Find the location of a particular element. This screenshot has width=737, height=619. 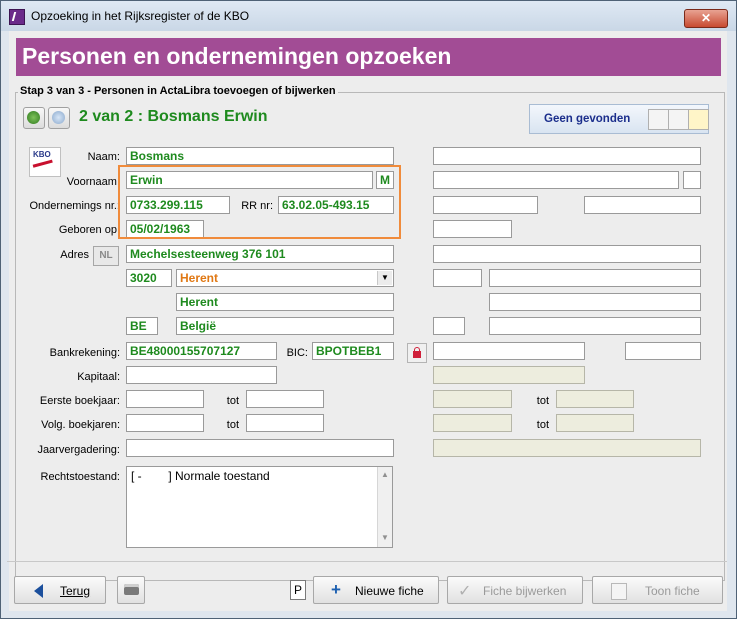

lock-button is located at coordinates (417, 353).